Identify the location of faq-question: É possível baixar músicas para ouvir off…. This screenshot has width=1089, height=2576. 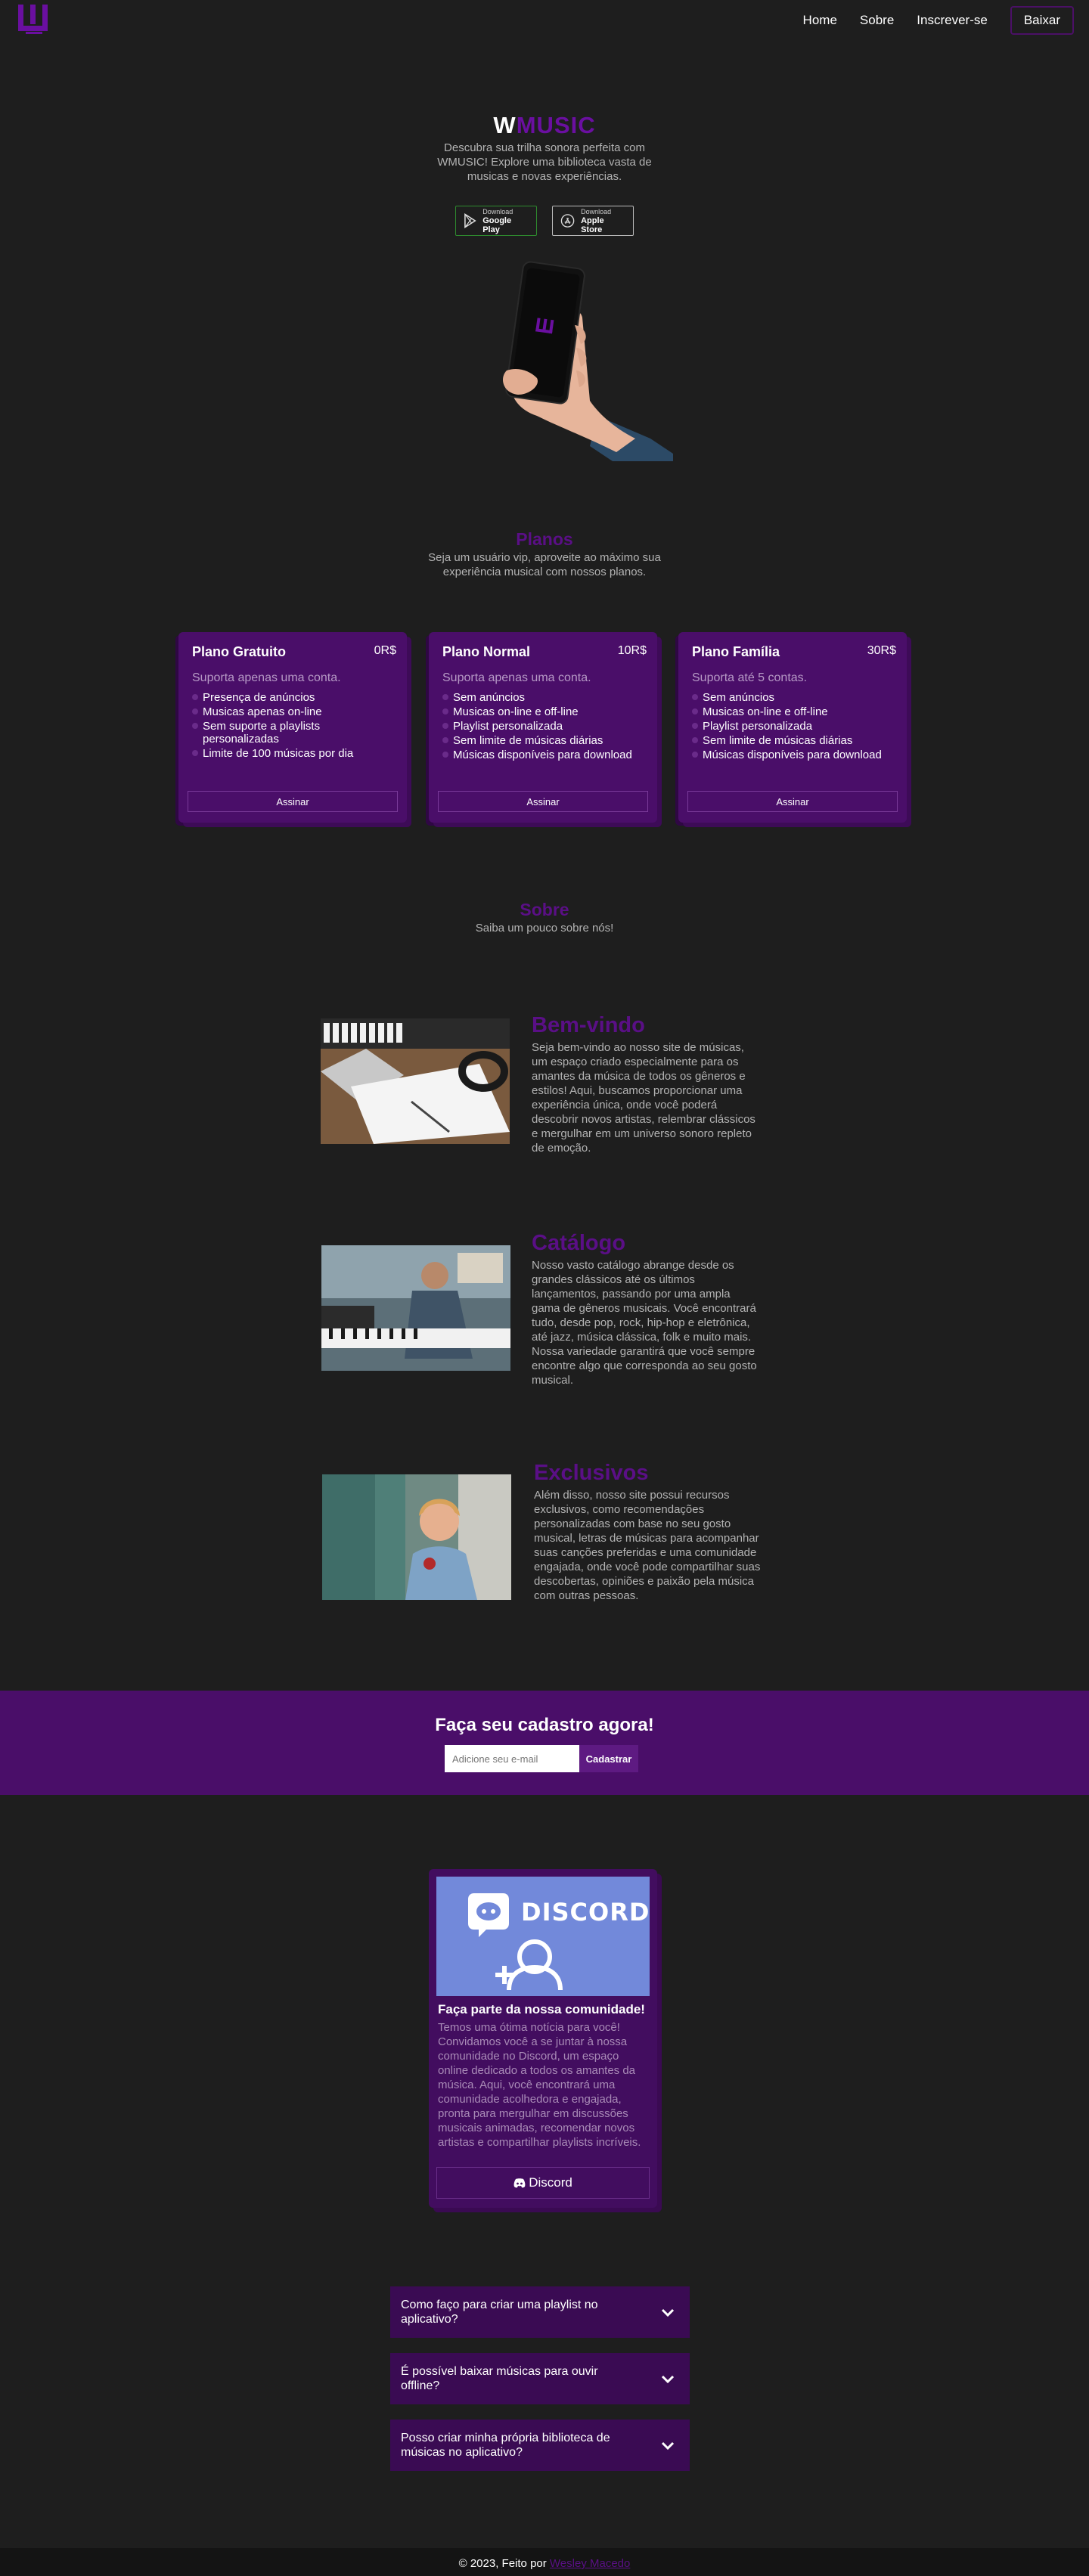
(499, 2378).